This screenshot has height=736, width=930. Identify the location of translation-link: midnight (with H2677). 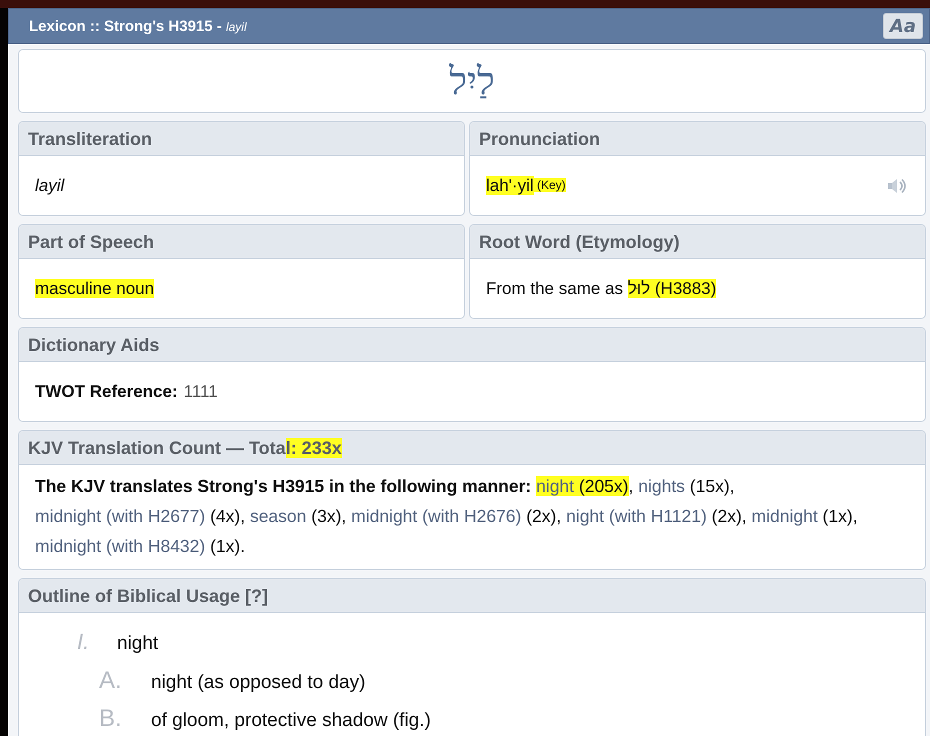
(120, 516).